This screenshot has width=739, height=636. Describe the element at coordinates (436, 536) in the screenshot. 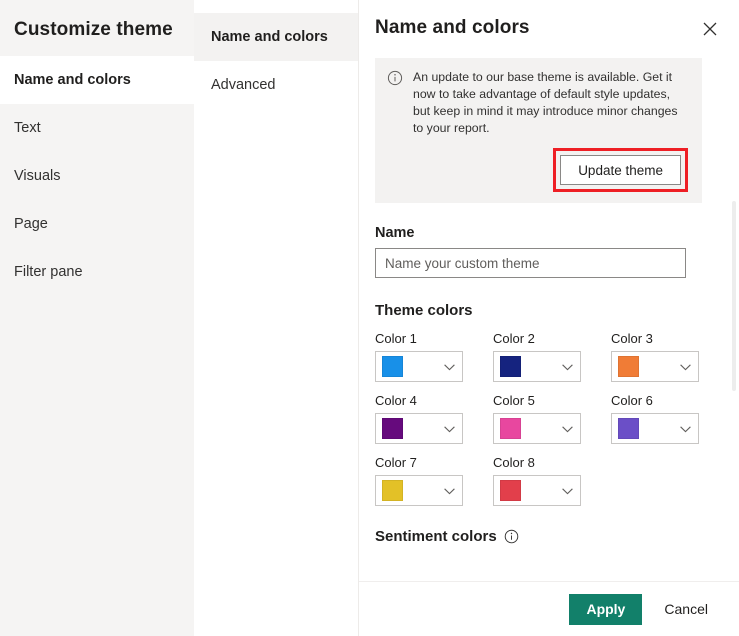

I see `sentiment-colors-label: Sentiment colors` at that location.